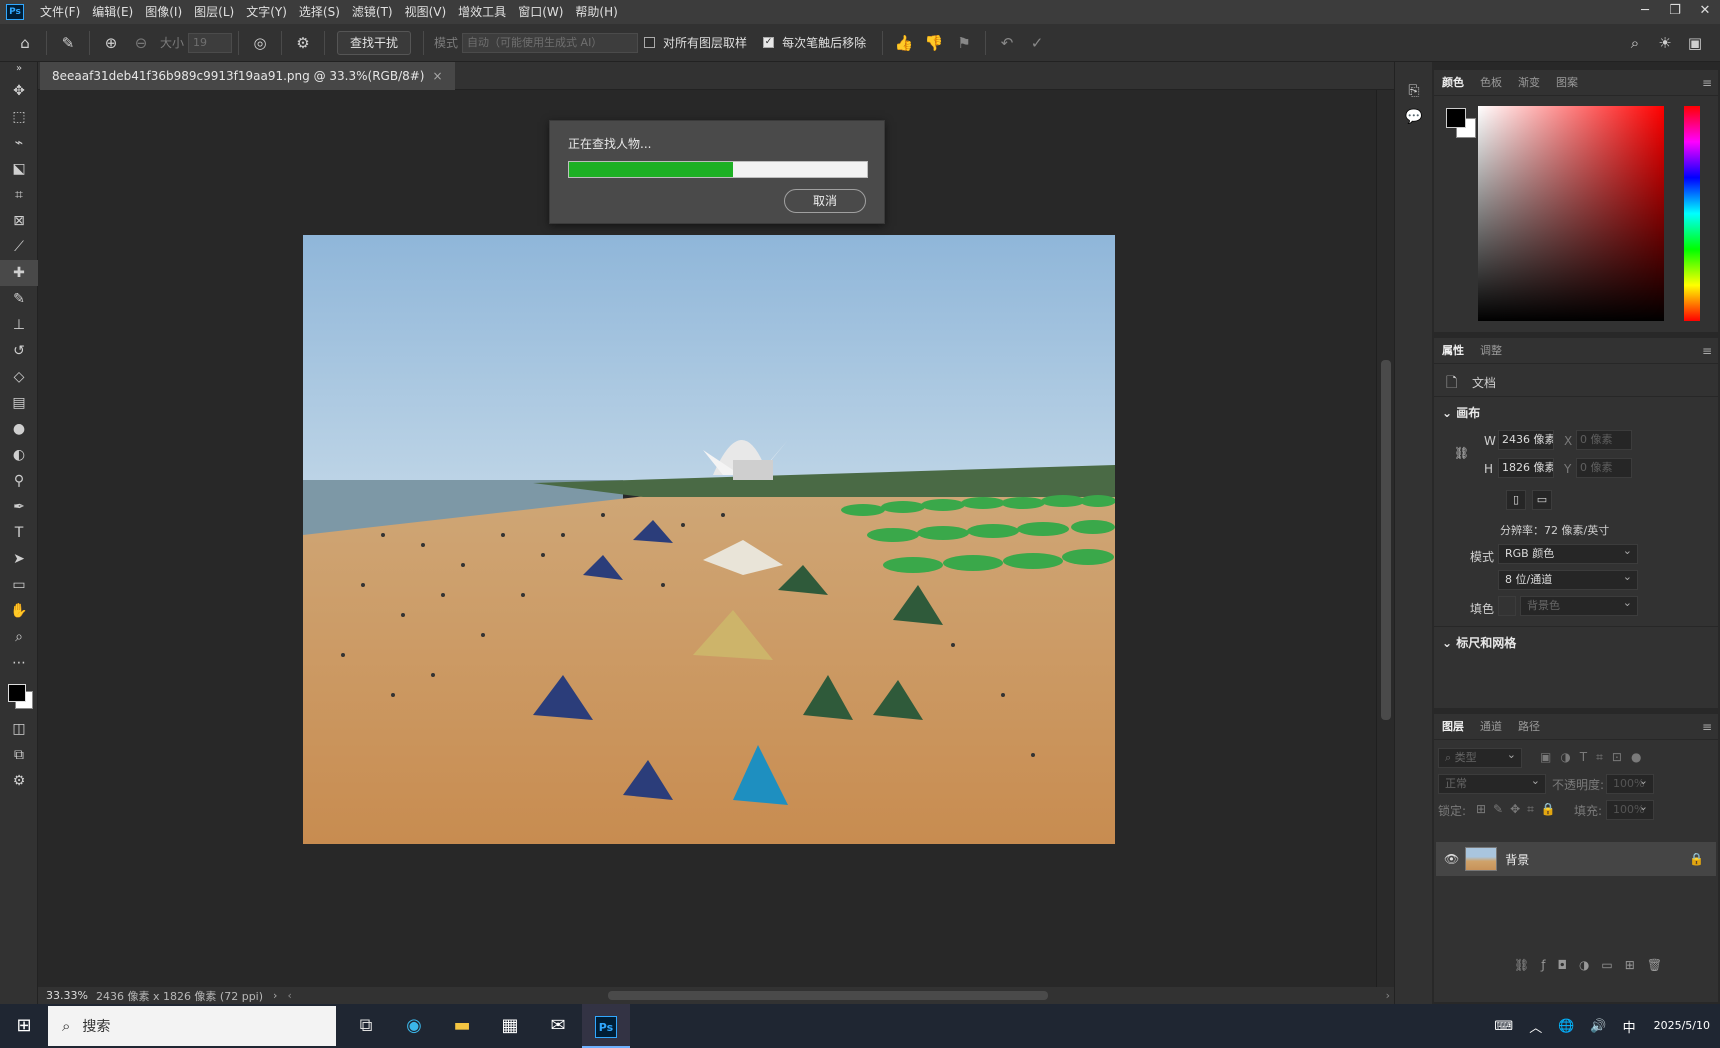 This screenshot has width=1720, height=1048. I want to click on remove-tool-icon: ✎, so click(68, 43).